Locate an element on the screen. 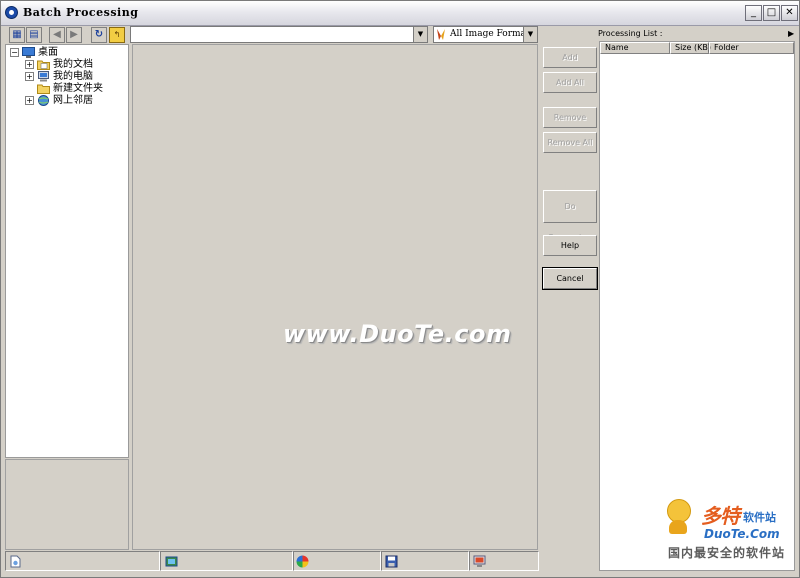 The height and width of the screenshot is (578, 800). path-combobox: ▼ is located at coordinates (279, 34).